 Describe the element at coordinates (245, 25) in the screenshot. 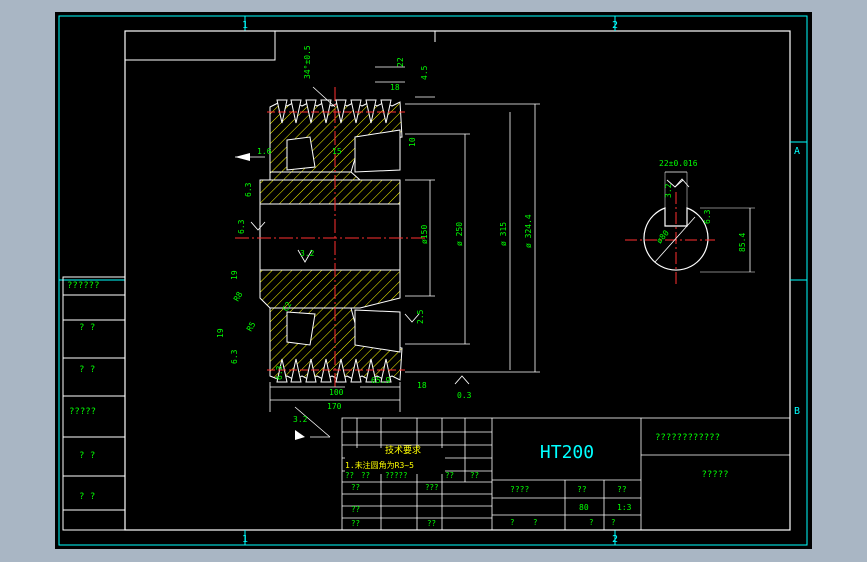

I see `zone-number-top: 1` at that location.